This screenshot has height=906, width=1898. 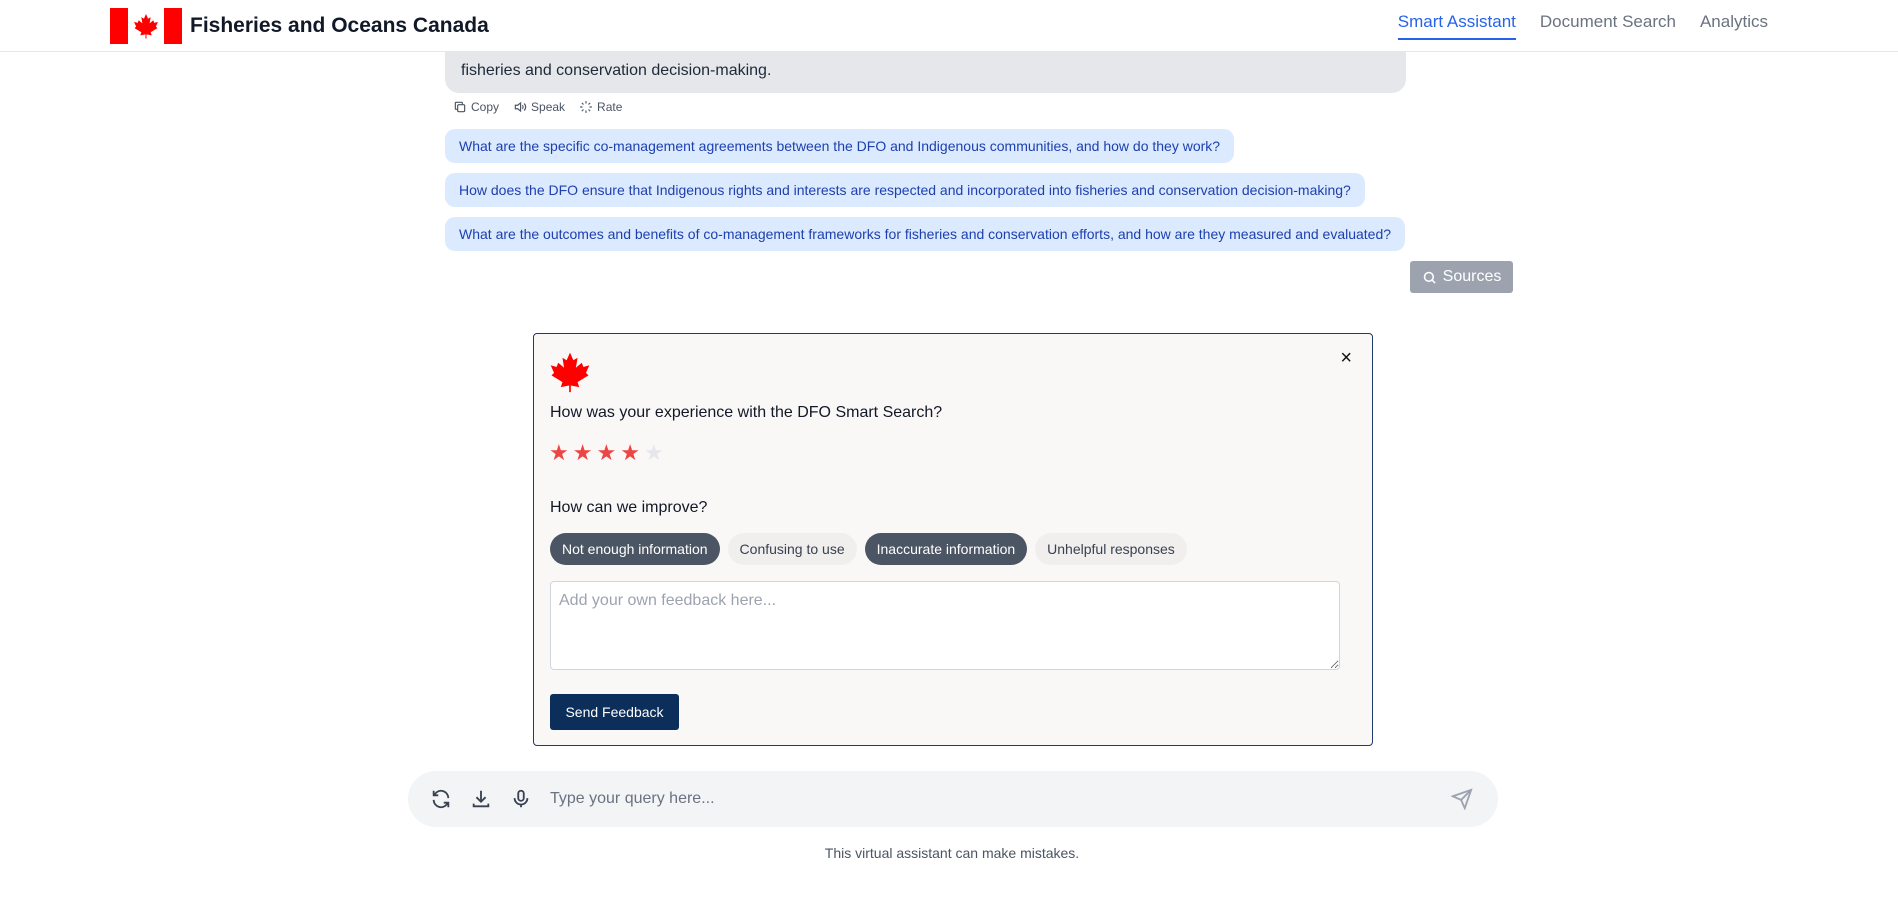 What do you see at coordinates (485, 107) in the screenshot?
I see `copy-label: Copy` at bounding box center [485, 107].